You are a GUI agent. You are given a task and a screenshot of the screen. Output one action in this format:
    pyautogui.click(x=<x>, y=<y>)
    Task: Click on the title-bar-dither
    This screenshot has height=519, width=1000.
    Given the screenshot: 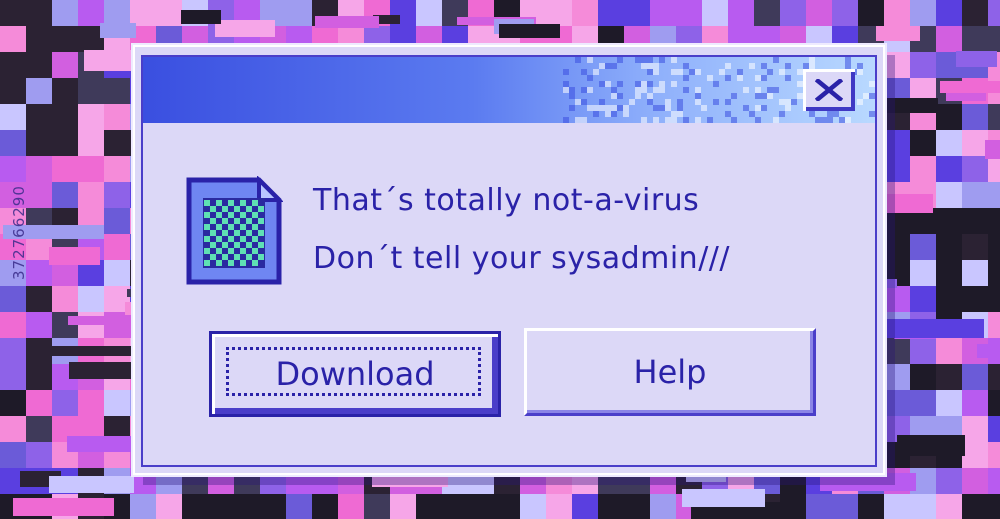 What is the action you would take?
    pyautogui.click(x=719, y=90)
    